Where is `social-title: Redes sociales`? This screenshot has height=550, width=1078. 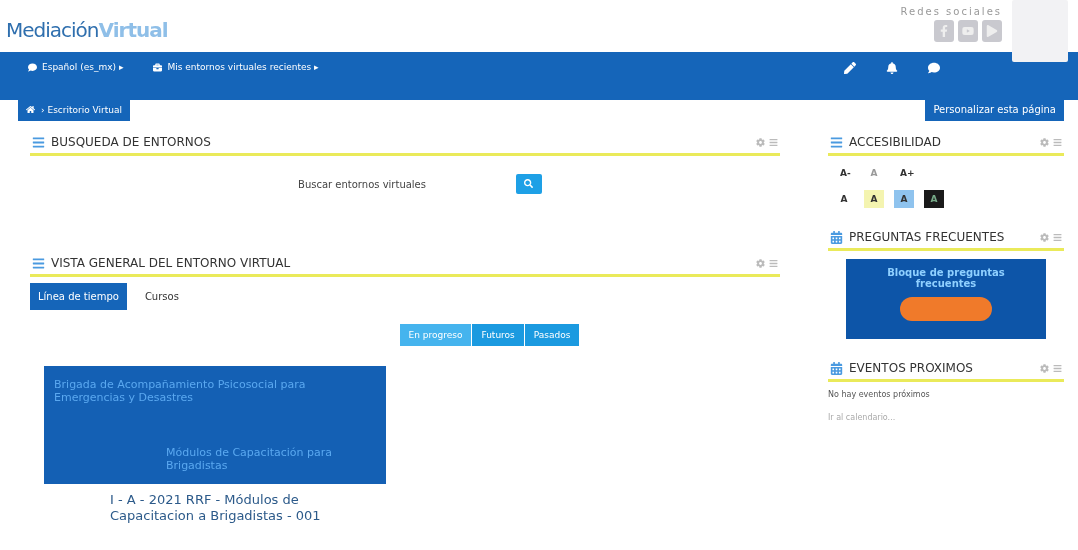
social-title: Redes sociales is located at coordinates (951, 11).